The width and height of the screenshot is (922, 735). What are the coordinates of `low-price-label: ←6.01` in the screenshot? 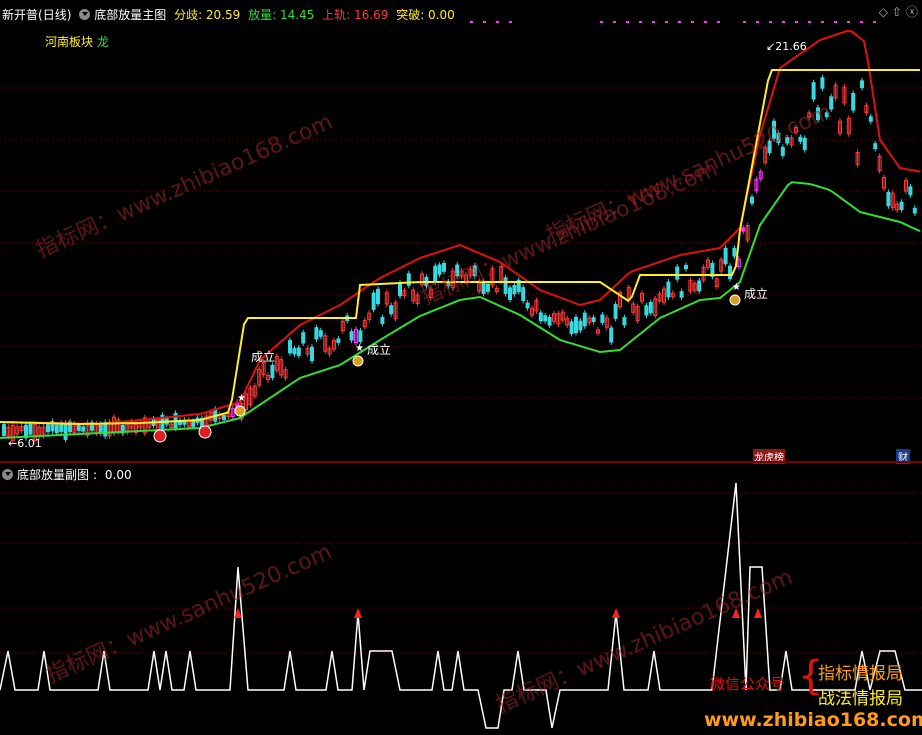 It's located at (25, 443).